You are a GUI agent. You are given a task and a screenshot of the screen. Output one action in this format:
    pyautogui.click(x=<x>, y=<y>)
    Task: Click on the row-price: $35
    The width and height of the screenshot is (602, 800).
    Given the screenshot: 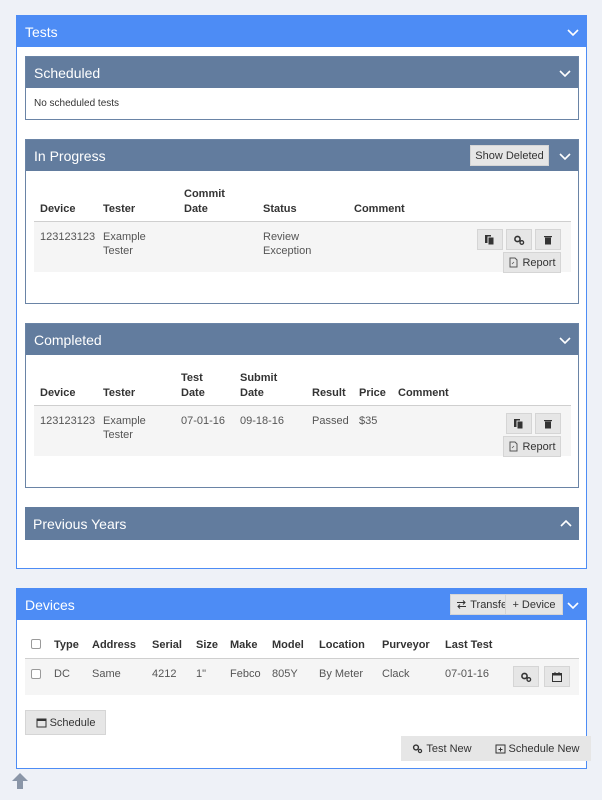 What is the action you would take?
    pyautogui.click(x=368, y=421)
    